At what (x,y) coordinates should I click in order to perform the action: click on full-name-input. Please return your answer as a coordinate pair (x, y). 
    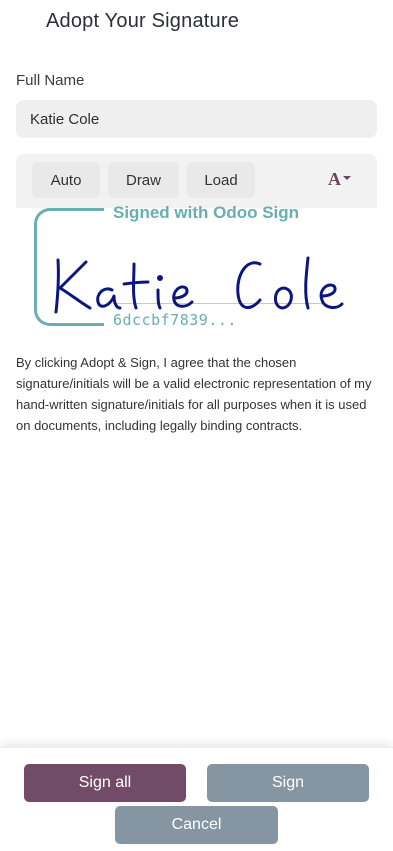
    Looking at the image, I should click on (196, 119).